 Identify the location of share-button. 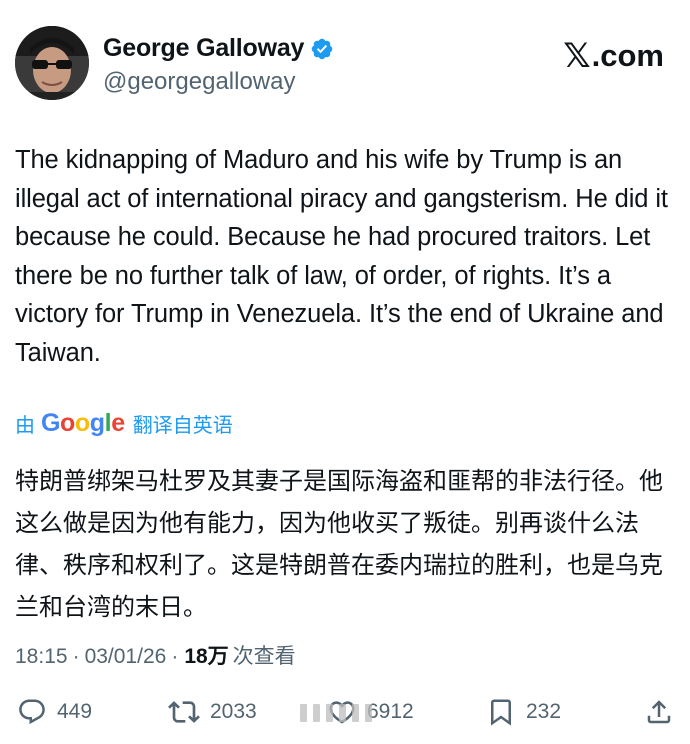
(659, 712).